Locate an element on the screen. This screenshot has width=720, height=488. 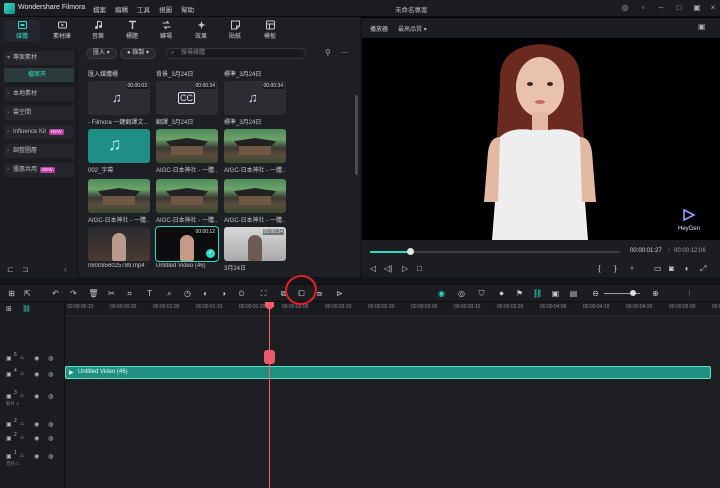
filter-icon: ⚲ is located at coordinates (328, 52).